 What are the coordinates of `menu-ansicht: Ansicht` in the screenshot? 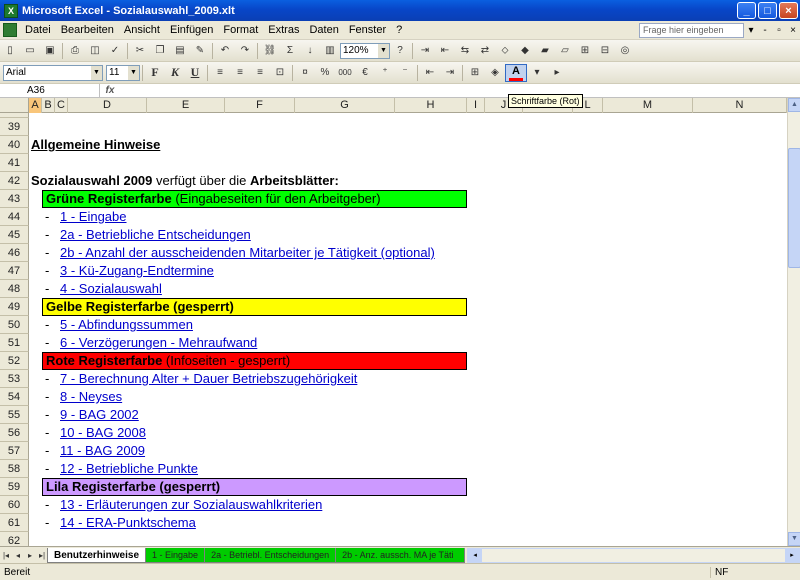 It's located at (142, 30).